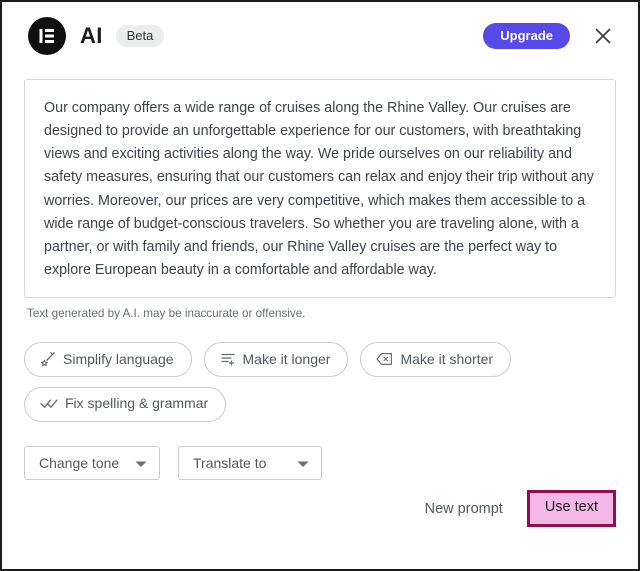 This screenshot has height=571, width=640. Describe the element at coordinates (48, 359) in the screenshot. I see `magic-wand-icon` at that location.